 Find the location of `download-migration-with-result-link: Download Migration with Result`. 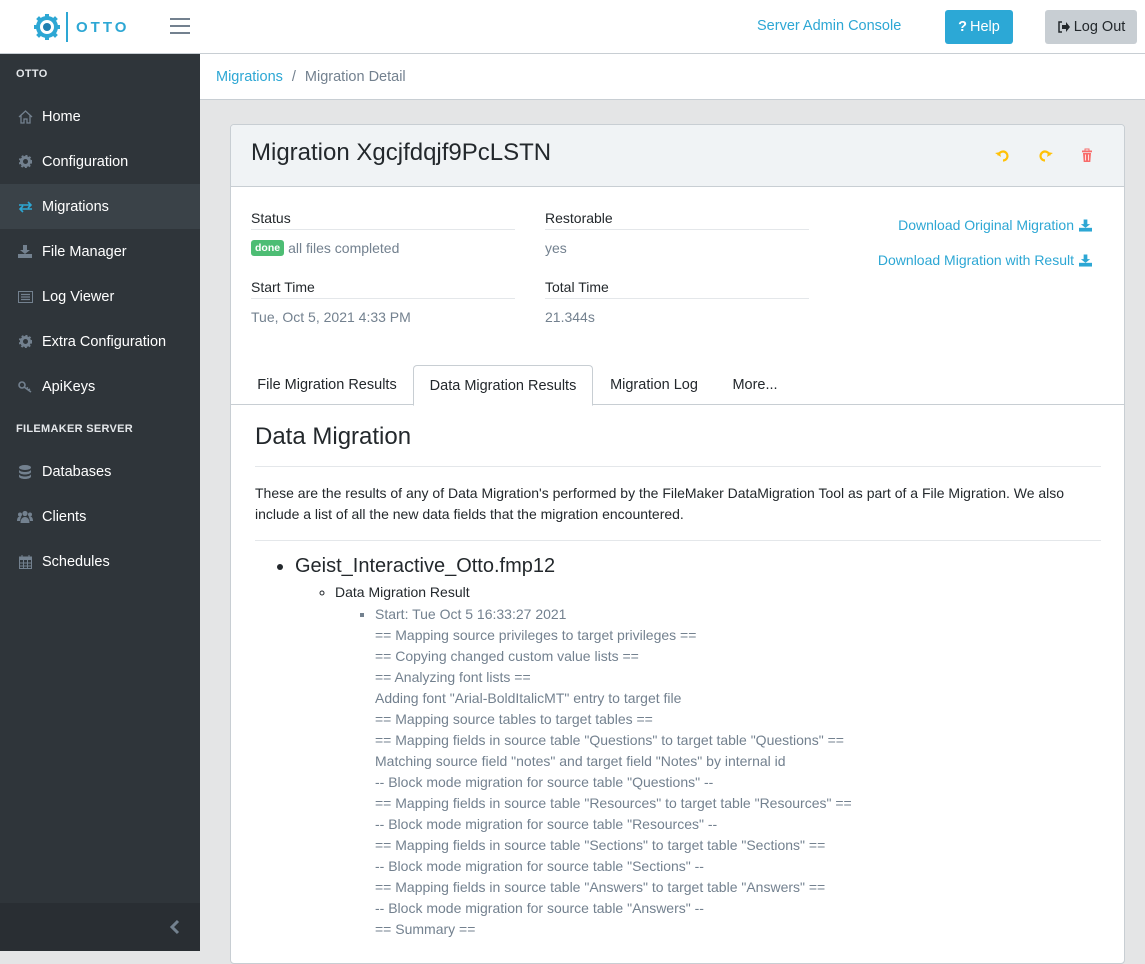

download-migration-with-result-link: Download Migration with Result is located at coordinates (985, 260).